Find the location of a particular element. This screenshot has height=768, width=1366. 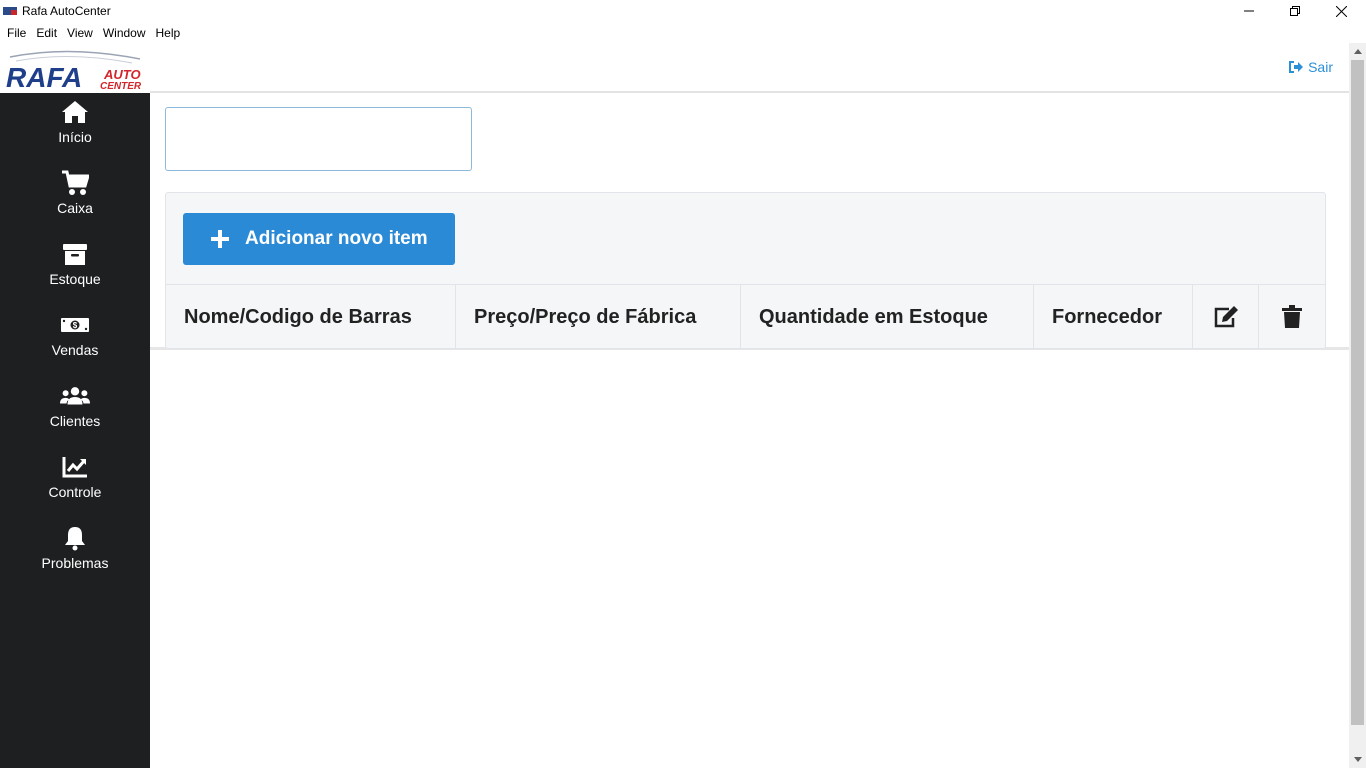

sidebar-item-vendas: $ Vendas is located at coordinates (75, 343).